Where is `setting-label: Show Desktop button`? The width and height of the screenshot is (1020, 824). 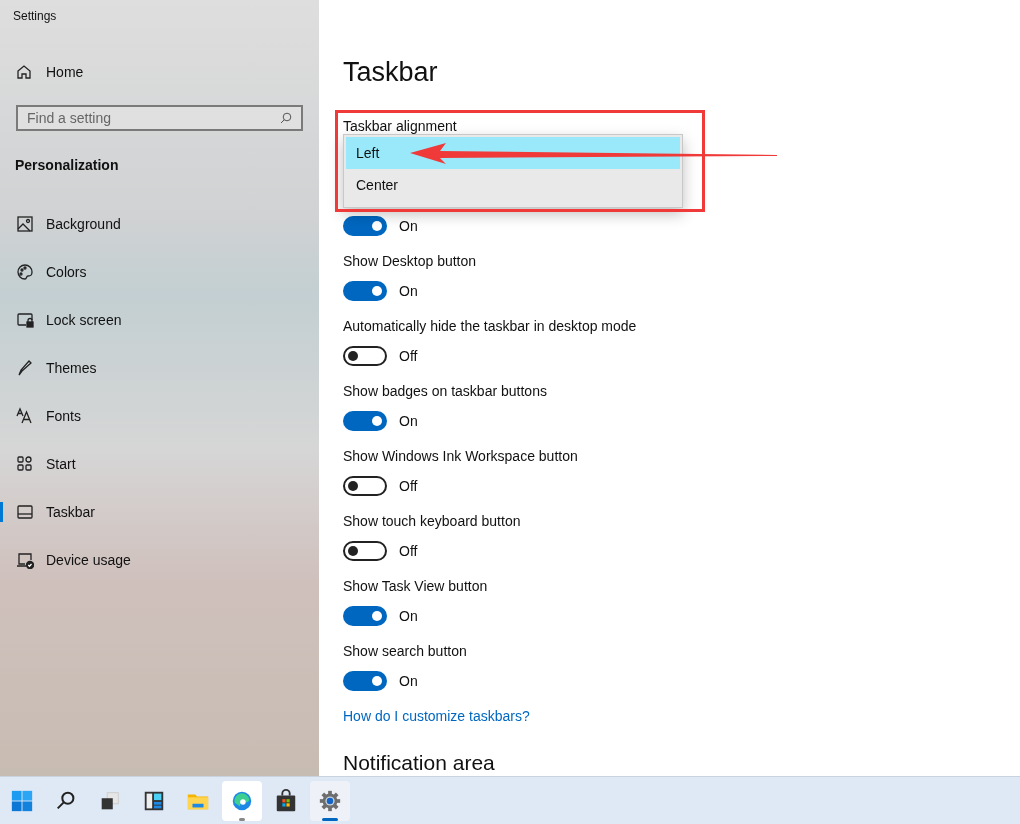
setting-label: Show Desktop button is located at coordinates (410, 261).